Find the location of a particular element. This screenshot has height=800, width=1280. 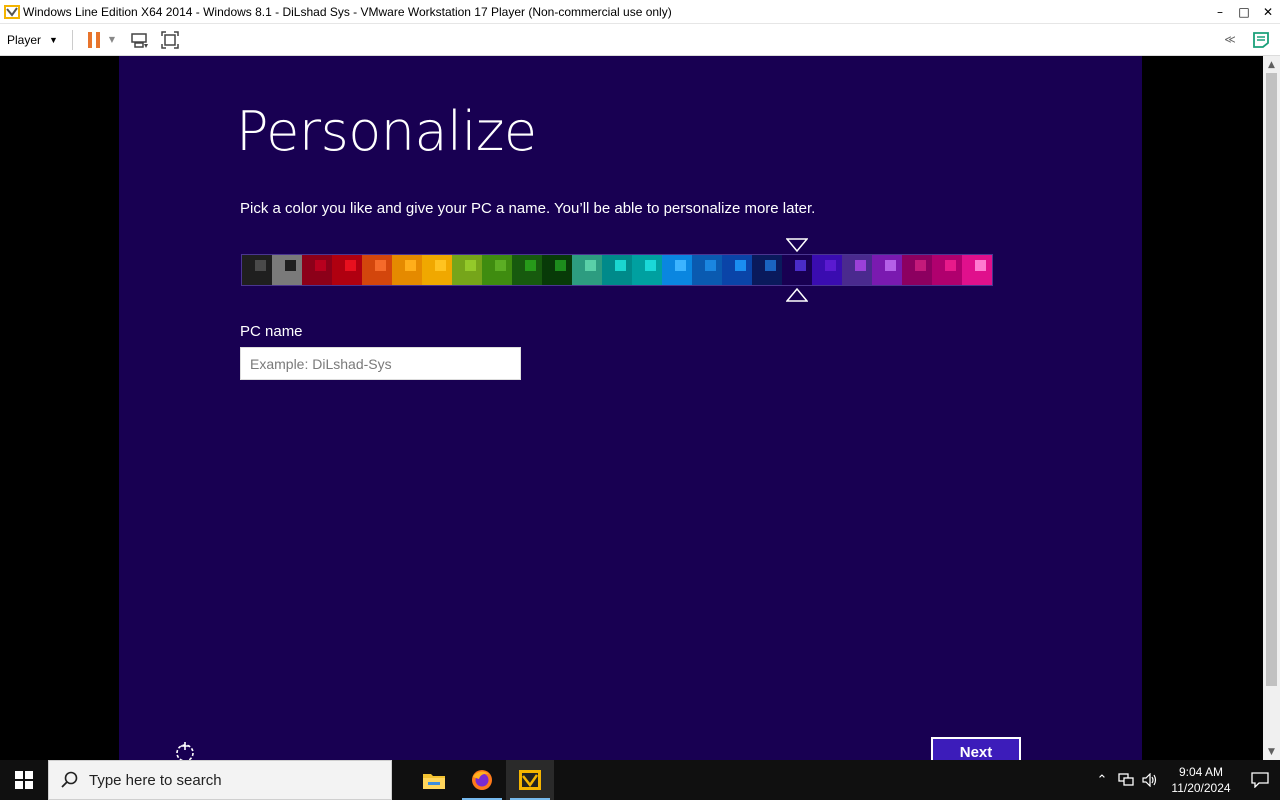

ease-of-access-icon is located at coordinates (185, 750).